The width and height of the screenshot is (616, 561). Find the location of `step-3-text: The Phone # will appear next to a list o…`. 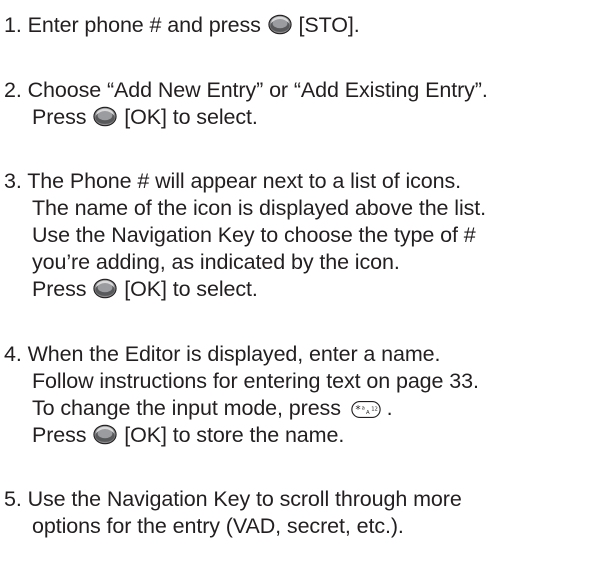

step-3-text: The Phone # will appear next to a list o… is located at coordinates (244, 181).